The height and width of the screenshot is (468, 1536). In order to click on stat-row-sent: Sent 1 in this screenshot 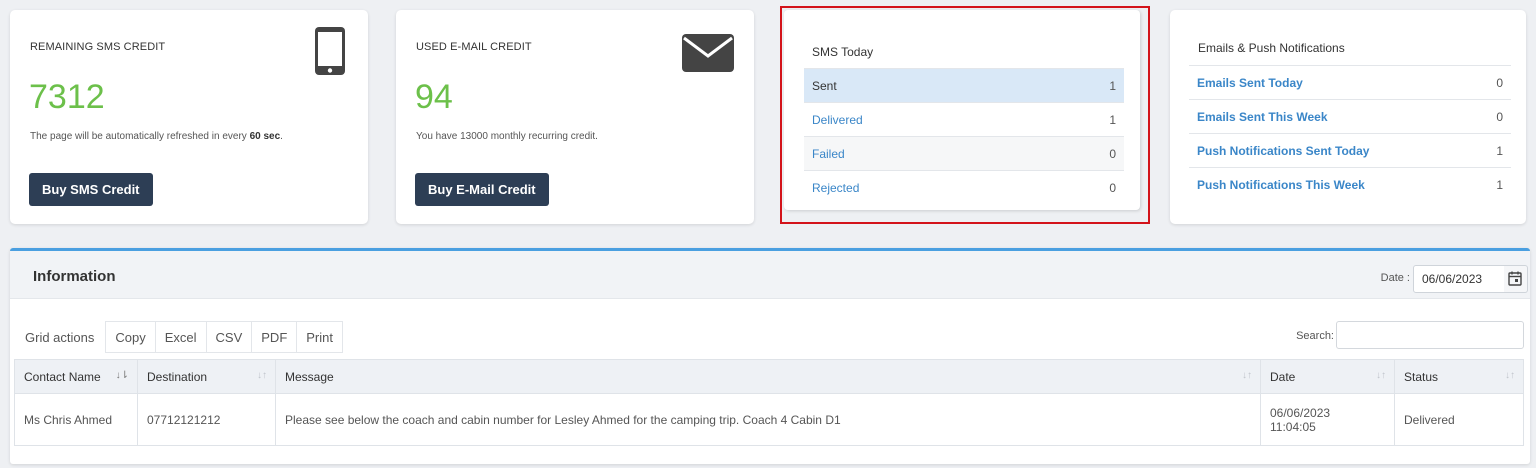, I will do `click(964, 85)`.